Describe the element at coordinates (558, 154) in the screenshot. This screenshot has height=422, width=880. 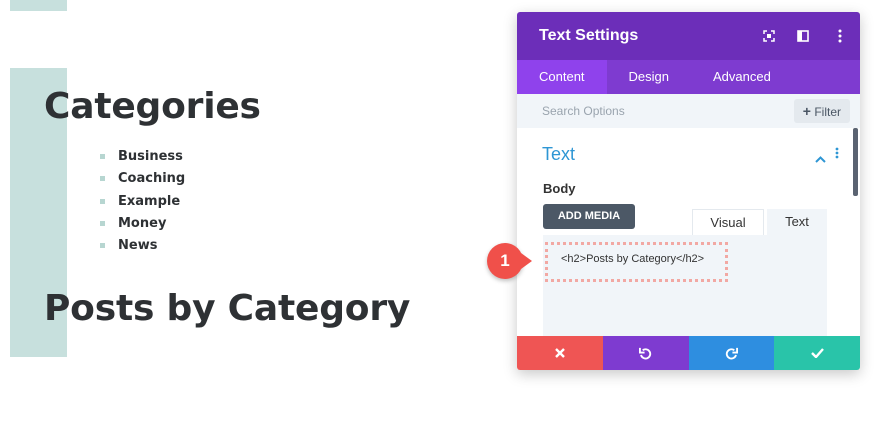
I see `section-title: Text` at that location.